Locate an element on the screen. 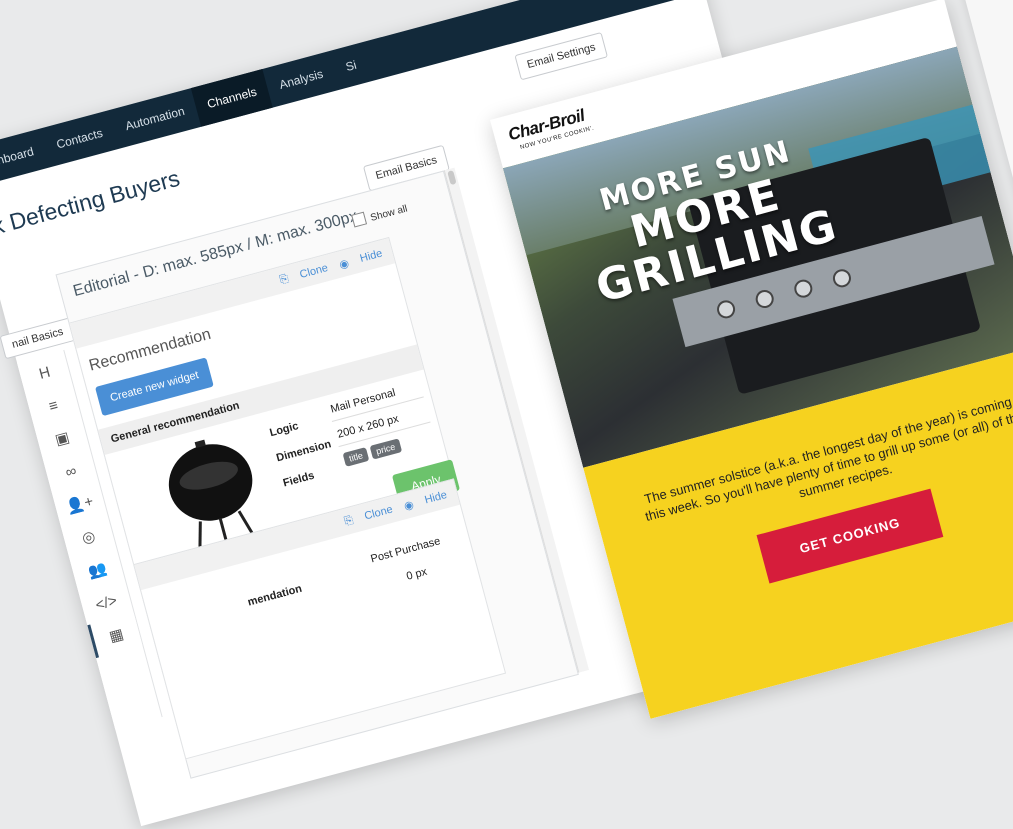 This screenshot has height=829, width=1013. nav-channels: Channels is located at coordinates (232, 97).